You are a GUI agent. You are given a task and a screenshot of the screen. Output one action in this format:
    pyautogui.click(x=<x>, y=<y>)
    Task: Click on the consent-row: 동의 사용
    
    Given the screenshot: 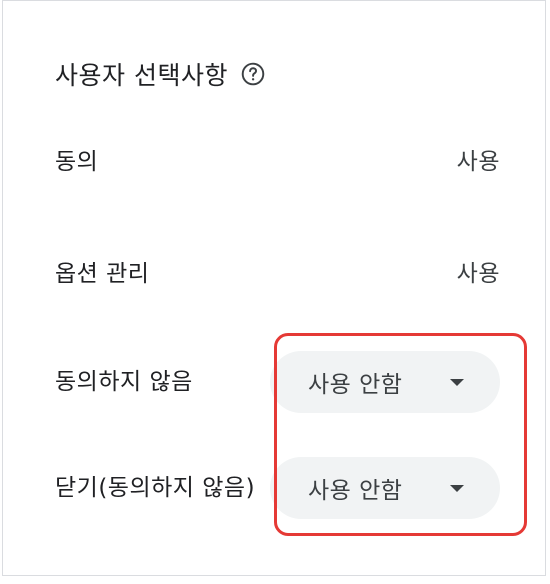 What is the action you would take?
    pyautogui.click(x=277, y=159)
    